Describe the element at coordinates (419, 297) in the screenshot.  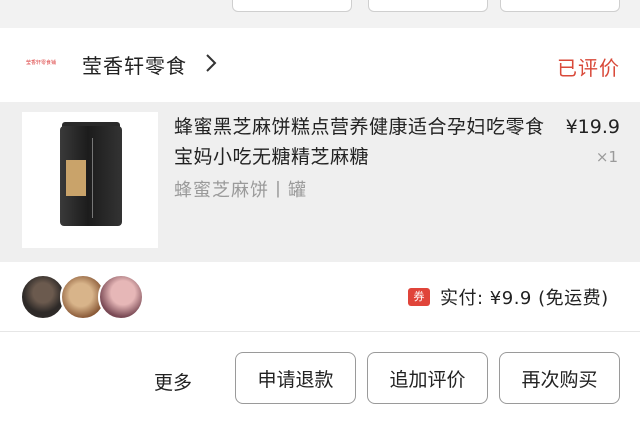
I see `coupon-icon: 券` at that location.